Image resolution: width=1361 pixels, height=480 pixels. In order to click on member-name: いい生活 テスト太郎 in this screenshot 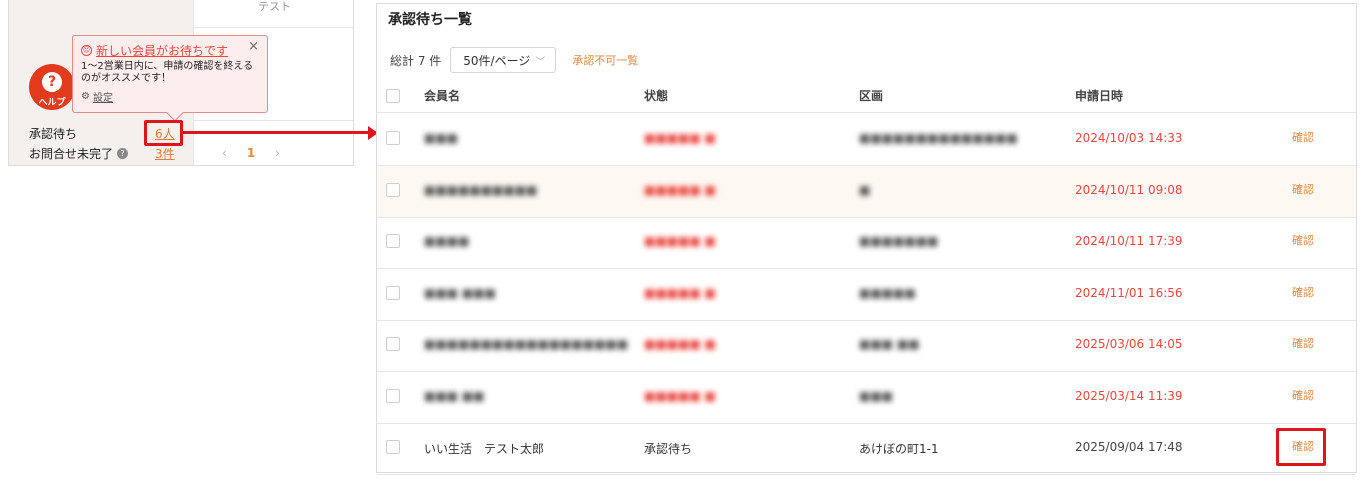, I will do `click(484, 449)`.